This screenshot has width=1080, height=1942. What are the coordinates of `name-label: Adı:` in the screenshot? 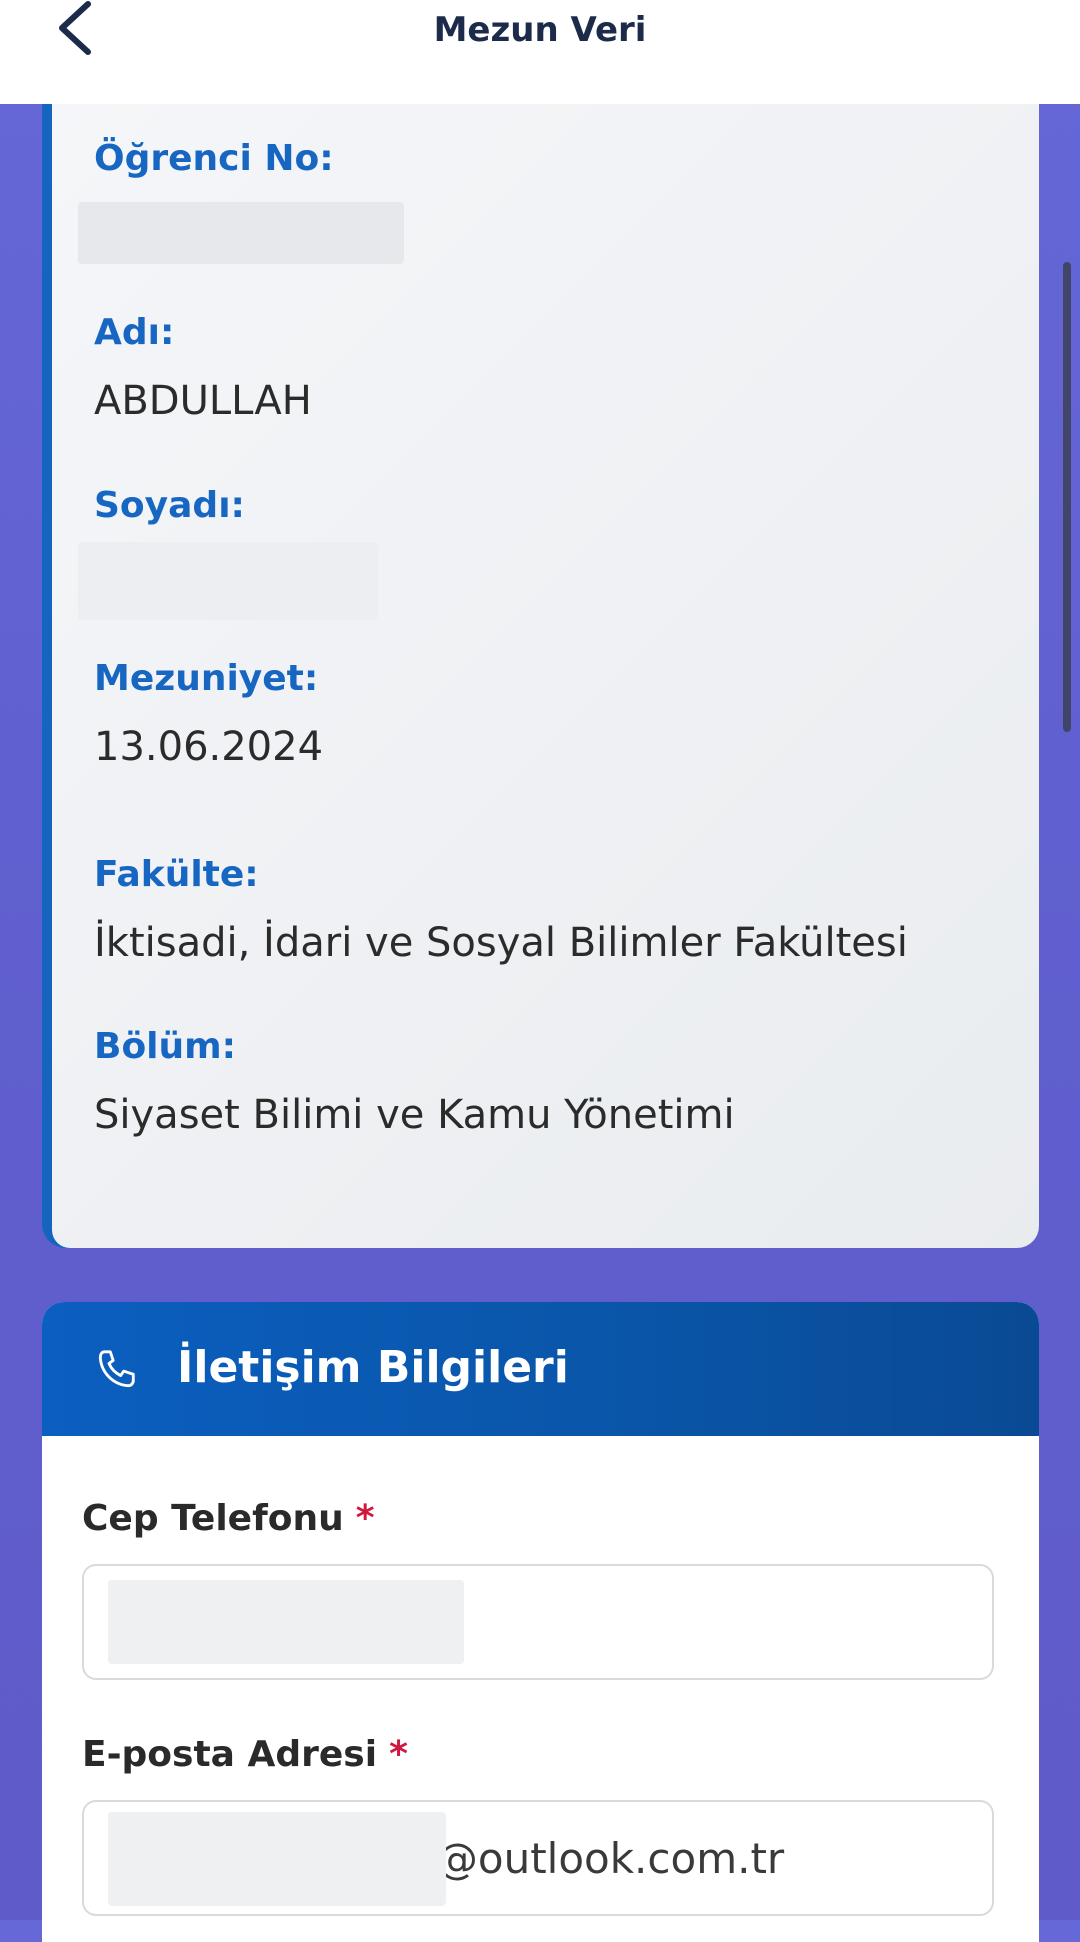 It's located at (134, 332).